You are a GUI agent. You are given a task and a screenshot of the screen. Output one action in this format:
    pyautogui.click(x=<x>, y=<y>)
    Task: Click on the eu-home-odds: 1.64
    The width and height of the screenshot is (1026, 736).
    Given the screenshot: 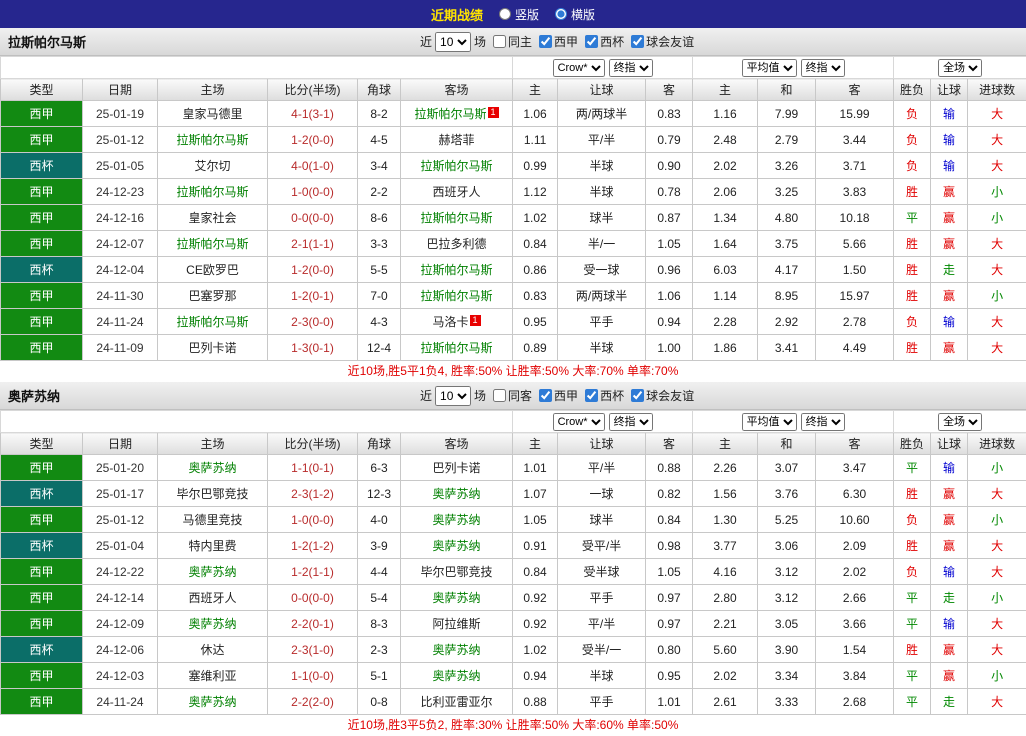 What is the action you would take?
    pyautogui.click(x=725, y=244)
    